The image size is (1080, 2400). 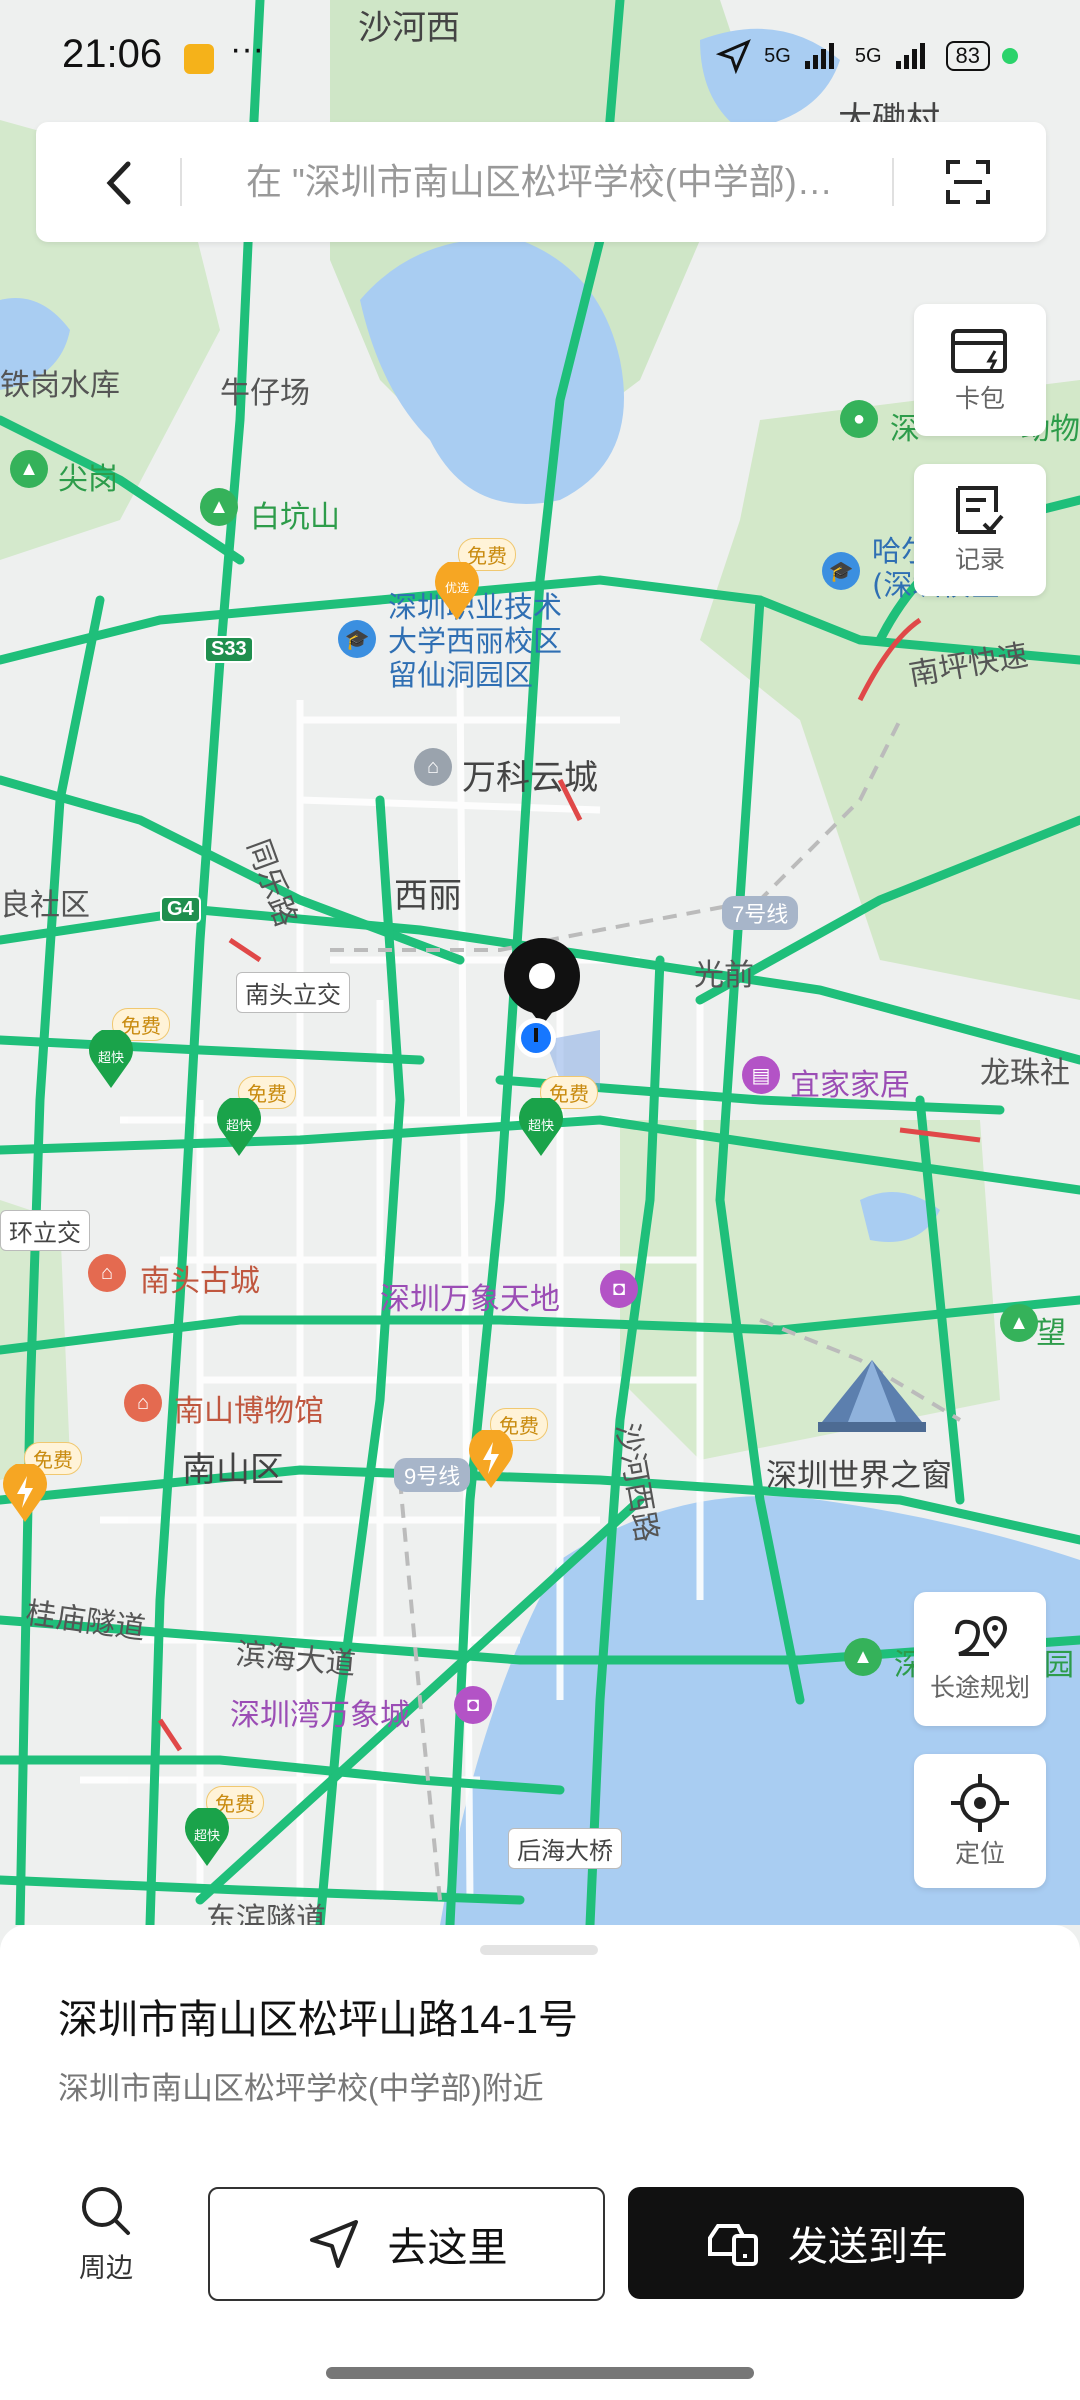 What do you see at coordinates (320, 1715) in the screenshot?
I see `map-label-bay-mall: 深圳湾万象城` at bounding box center [320, 1715].